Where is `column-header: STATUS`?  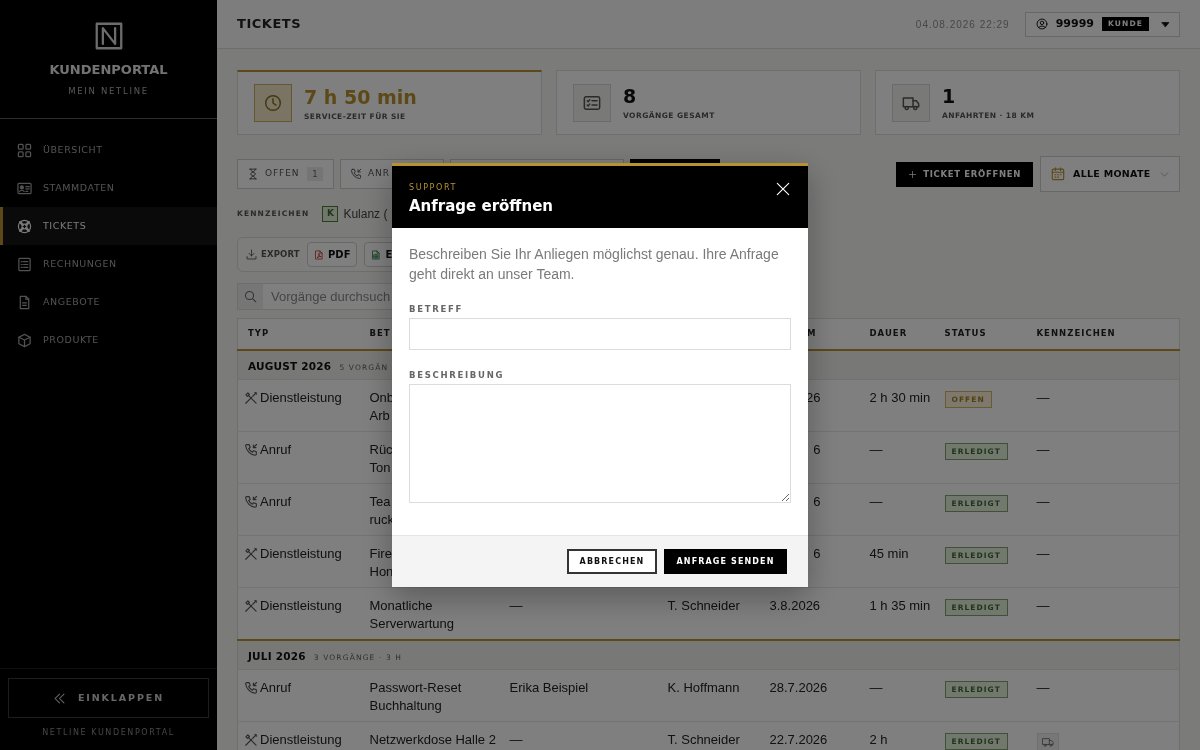
column-header: STATUS is located at coordinates (965, 333).